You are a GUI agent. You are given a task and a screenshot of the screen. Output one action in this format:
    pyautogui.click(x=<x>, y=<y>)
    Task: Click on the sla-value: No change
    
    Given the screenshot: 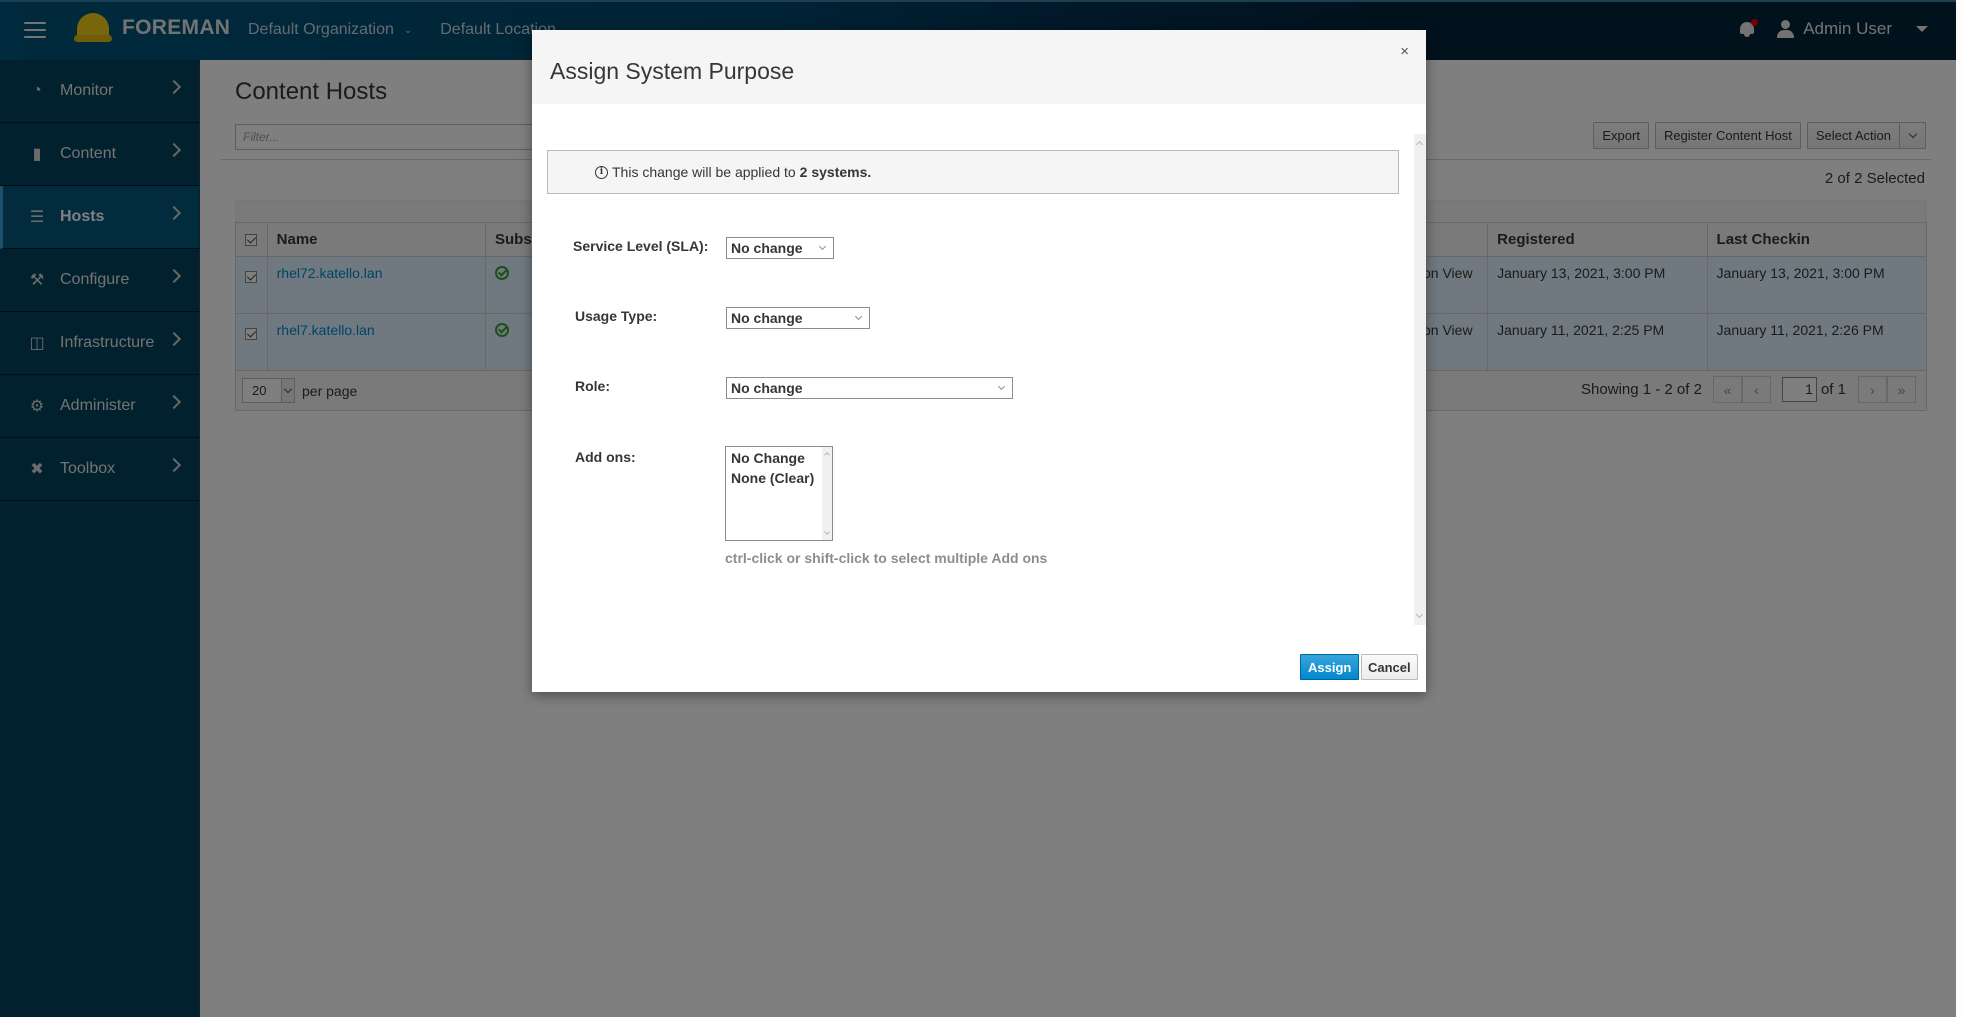 What is the action you would take?
    pyautogui.click(x=767, y=248)
    